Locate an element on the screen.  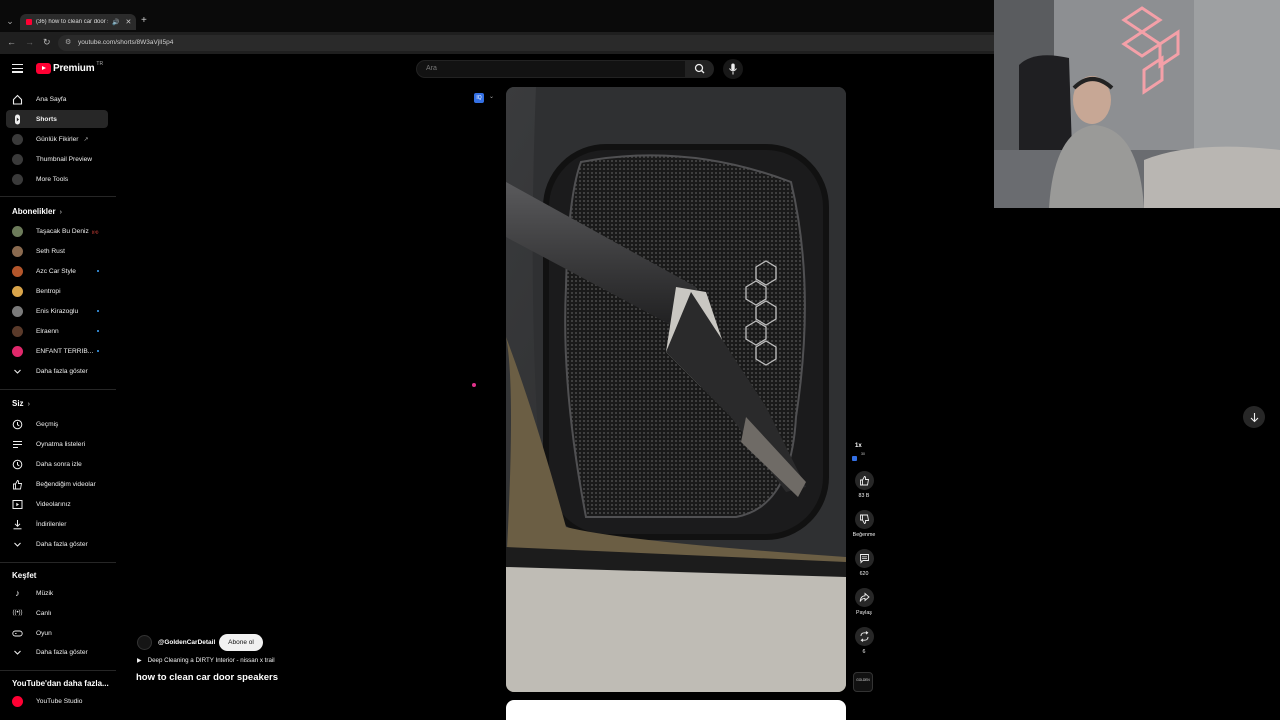
search-button is located at coordinates (700, 69).